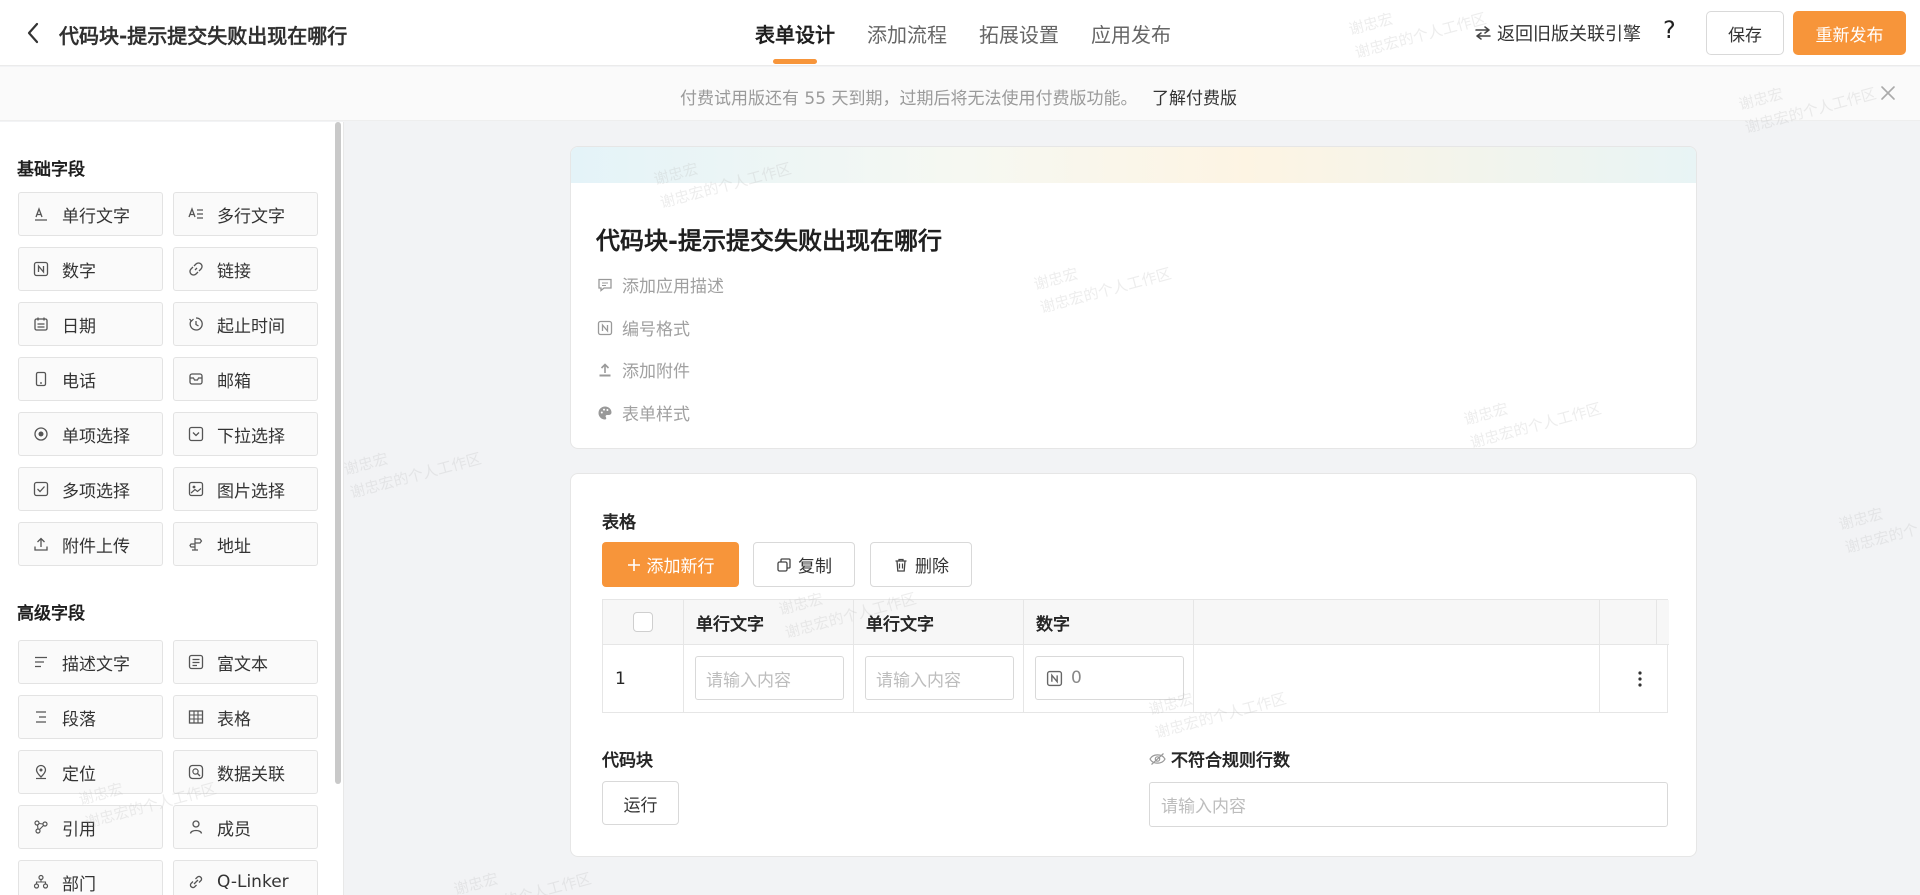 This screenshot has width=1920, height=895. I want to click on subform-table: 单行文字 单行文字 数字 1 请输入内容 请输入内容 0, so click(1135, 656).